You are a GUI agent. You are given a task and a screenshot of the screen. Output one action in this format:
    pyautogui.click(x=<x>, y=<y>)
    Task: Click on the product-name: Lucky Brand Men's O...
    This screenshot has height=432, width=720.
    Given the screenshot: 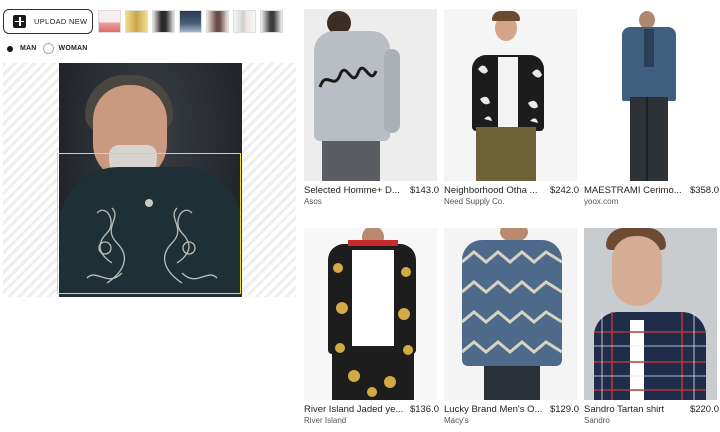 What is the action you would take?
    pyautogui.click(x=493, y=409)
    